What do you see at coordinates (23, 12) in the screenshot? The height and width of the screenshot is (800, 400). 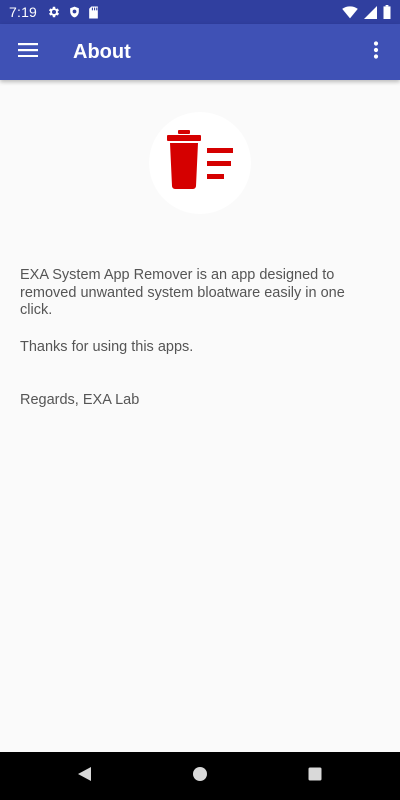 I see `status-time: 7:19` at bounding box center [23, 12].